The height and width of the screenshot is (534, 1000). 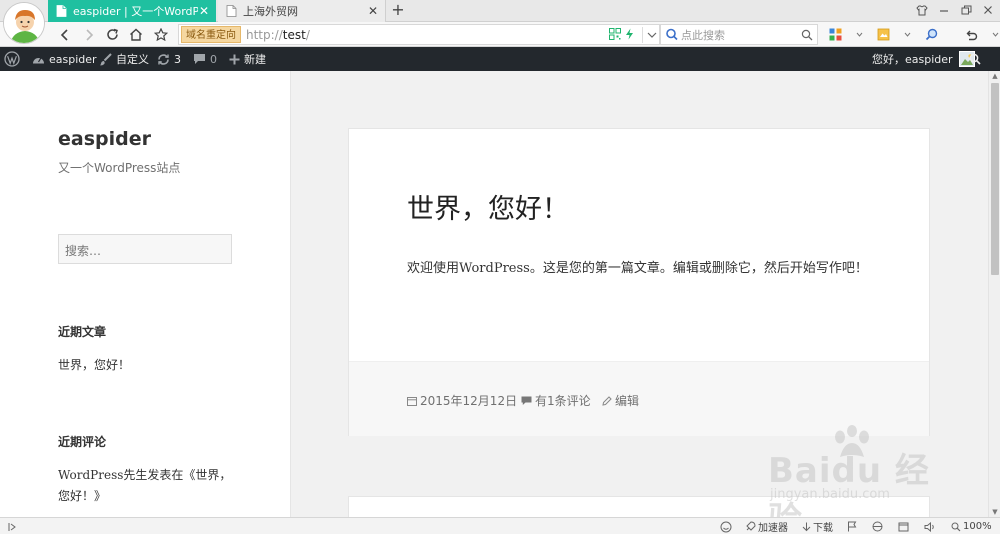 What do you see at coordinates (773, 528) in the screenshot?
I see `accelerator-label: 加速器` at bounding box center [773, 528].